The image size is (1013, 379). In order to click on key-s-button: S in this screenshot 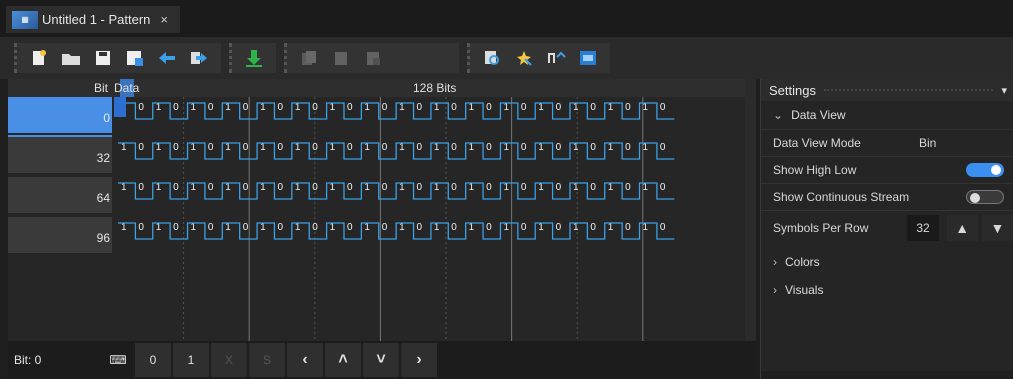, I will do `click(267, 360)`.